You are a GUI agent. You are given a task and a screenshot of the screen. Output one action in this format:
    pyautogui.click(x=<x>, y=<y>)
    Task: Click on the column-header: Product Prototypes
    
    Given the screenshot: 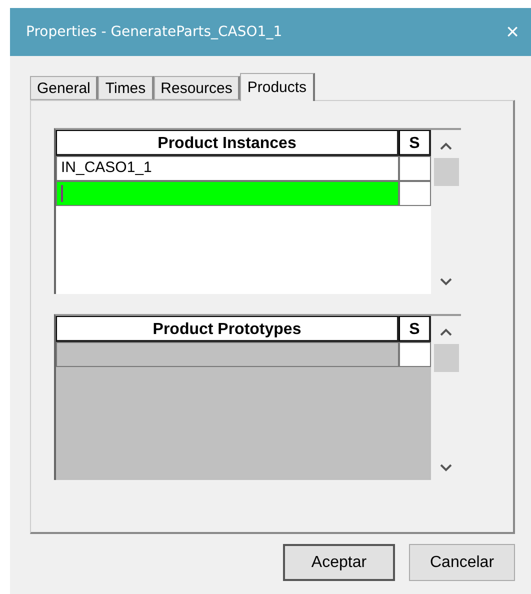 What is the action you would take?
    pyautogui.click(x=227, y=329)
    